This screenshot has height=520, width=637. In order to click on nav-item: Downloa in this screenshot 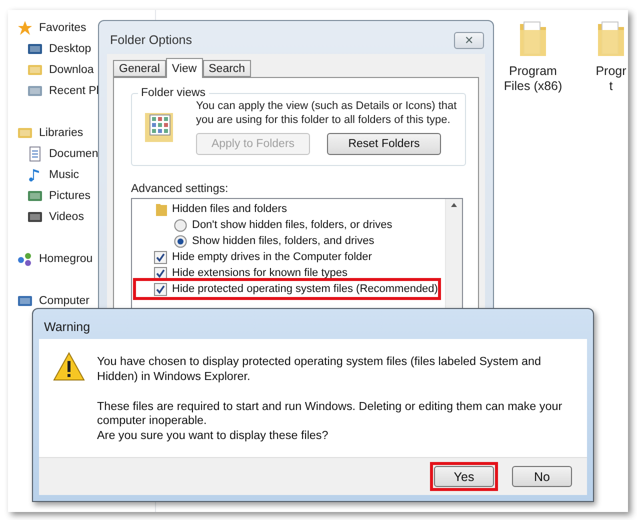, I will do `click(60, 70)`.